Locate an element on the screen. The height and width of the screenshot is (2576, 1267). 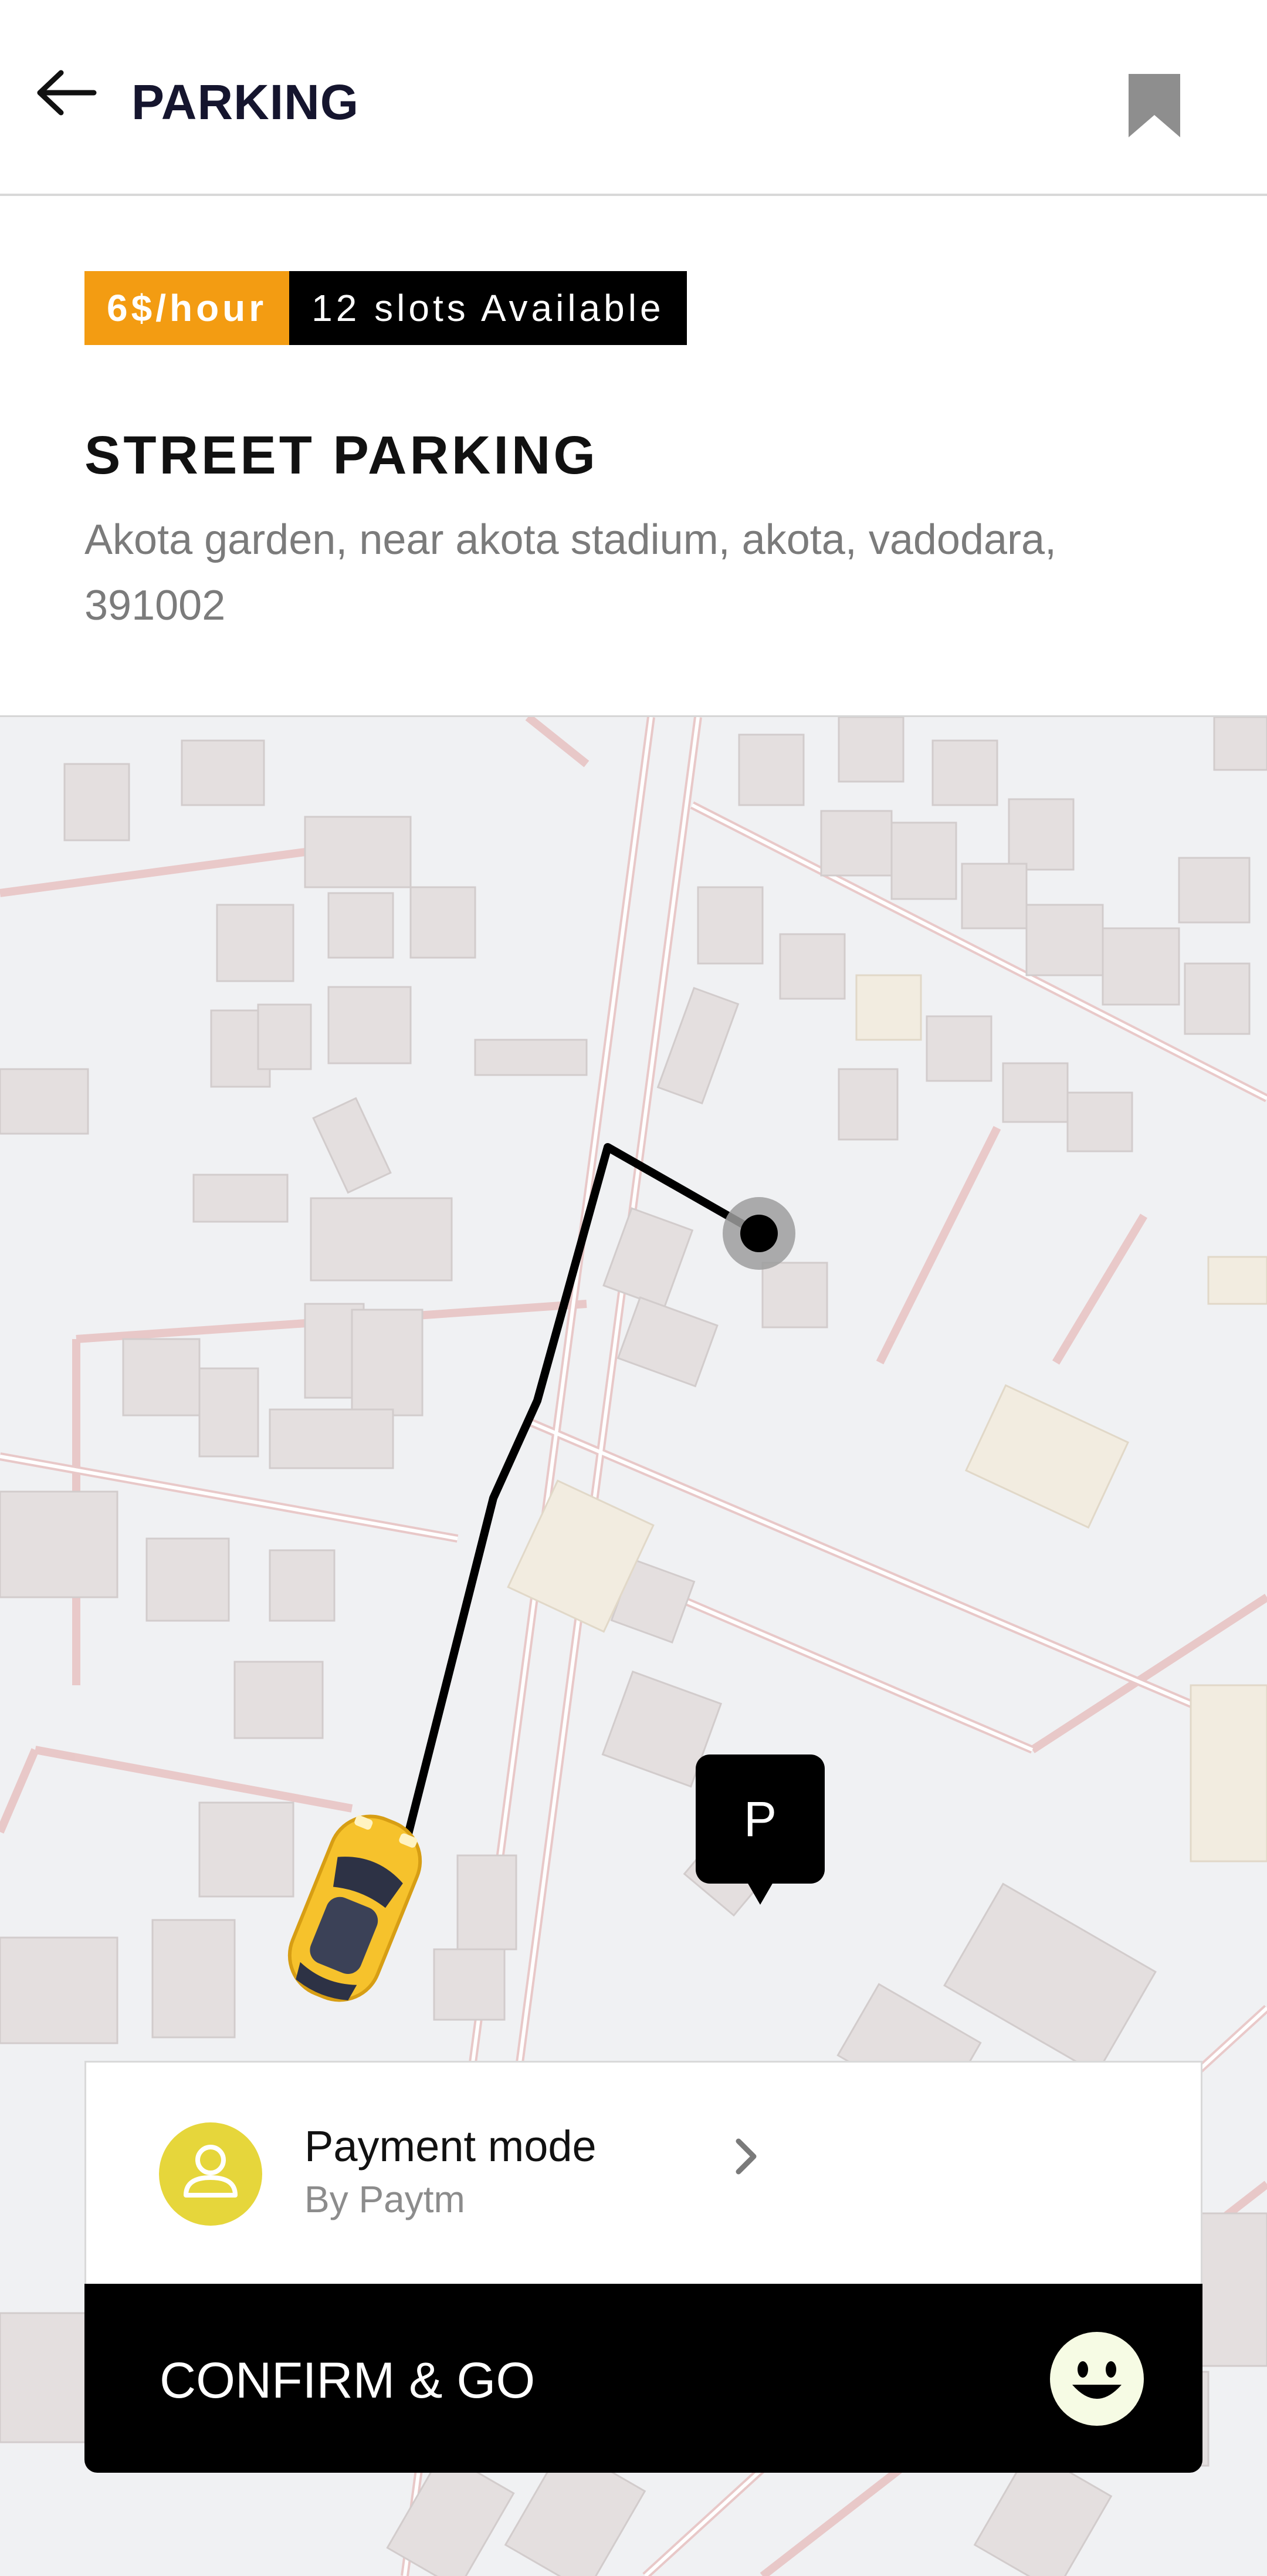
back-button is located at coordinates (67, 92).